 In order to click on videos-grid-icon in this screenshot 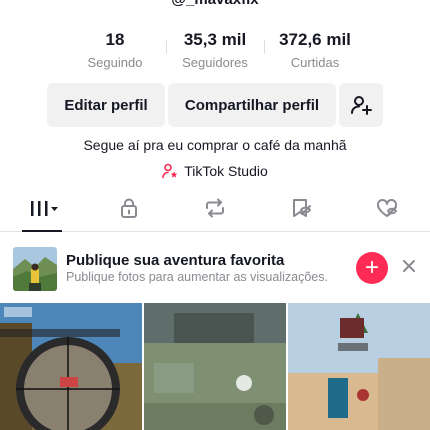, I will do `click(44, 208)`.